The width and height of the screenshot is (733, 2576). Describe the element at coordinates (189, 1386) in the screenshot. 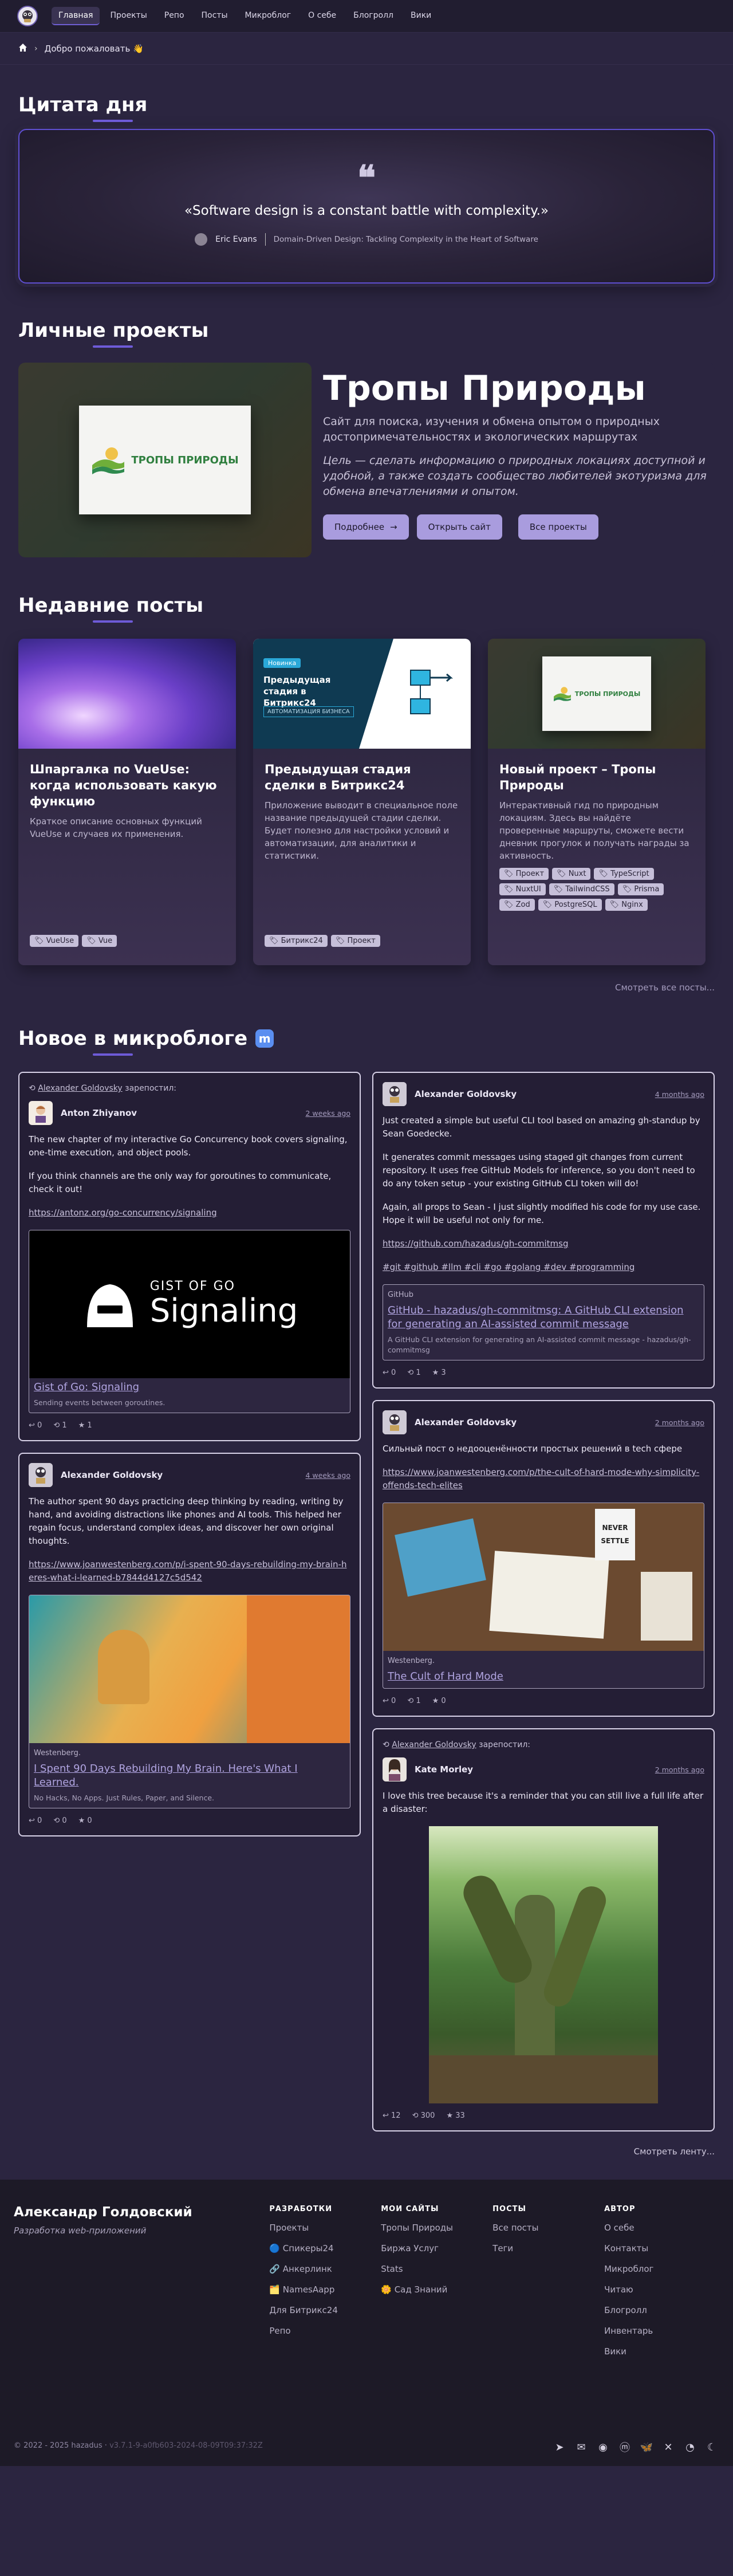

I see `link-preview-title: Gist of Go: Signaling` at that location.